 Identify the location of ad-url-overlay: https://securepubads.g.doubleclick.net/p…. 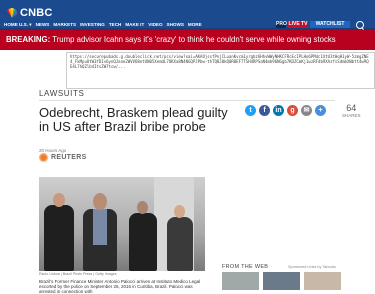
(220, 70).